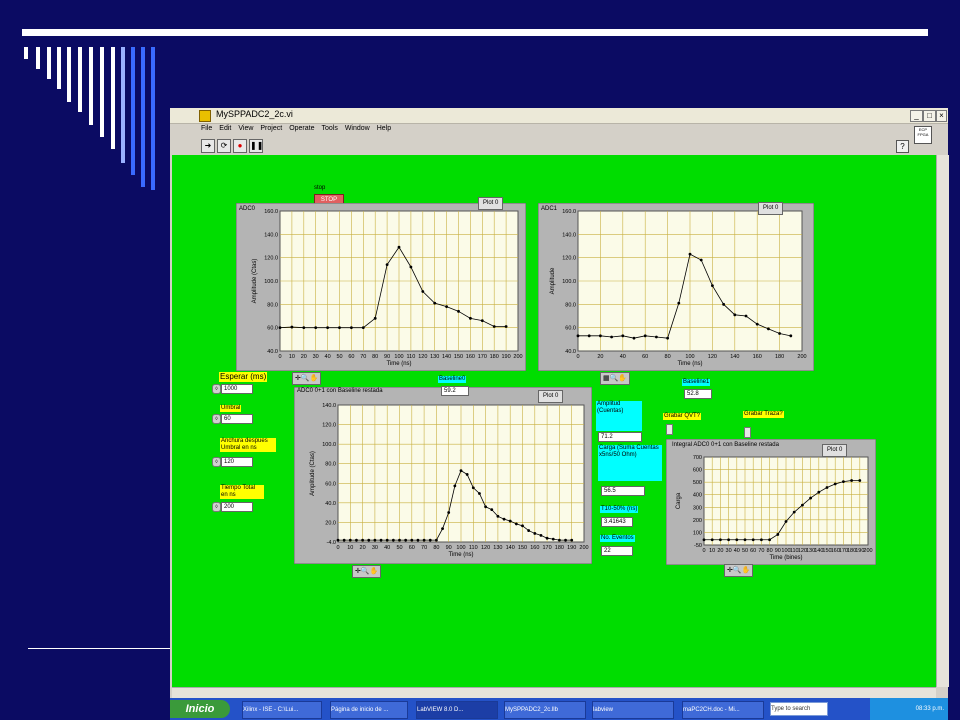 The image size is (960, 720). What do you see at coordinates (434, 357) in the screenshot?
I see `x-tick-label: 130` at bounding box center [434, 357].